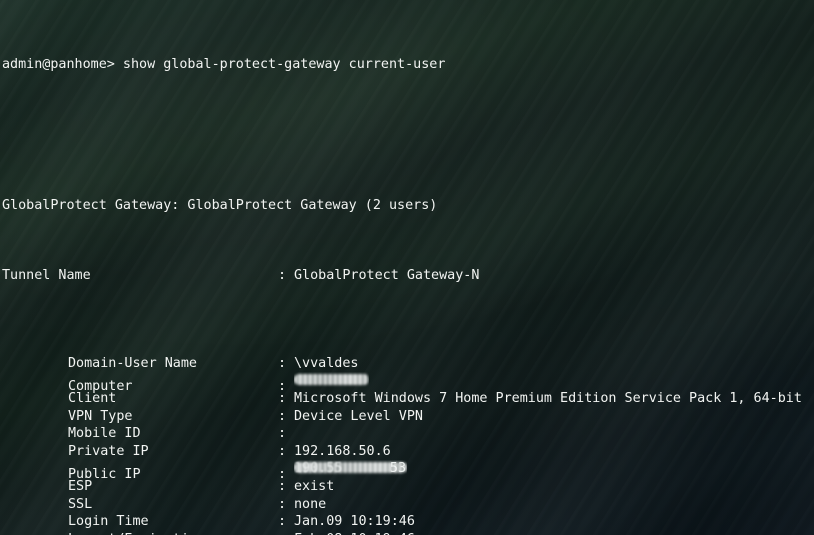 The width and height of the screenshot is (814, 535). What do you see at coordinates (326, 363) in the screenshot?
I see `field-value-domain-user-name: \vvaldes` at bounding box center [326, 363].